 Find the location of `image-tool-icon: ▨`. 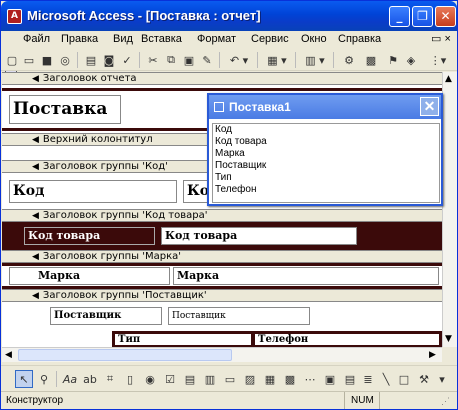

image-tool-icon: ▨ is located at coordinates (250, 379).